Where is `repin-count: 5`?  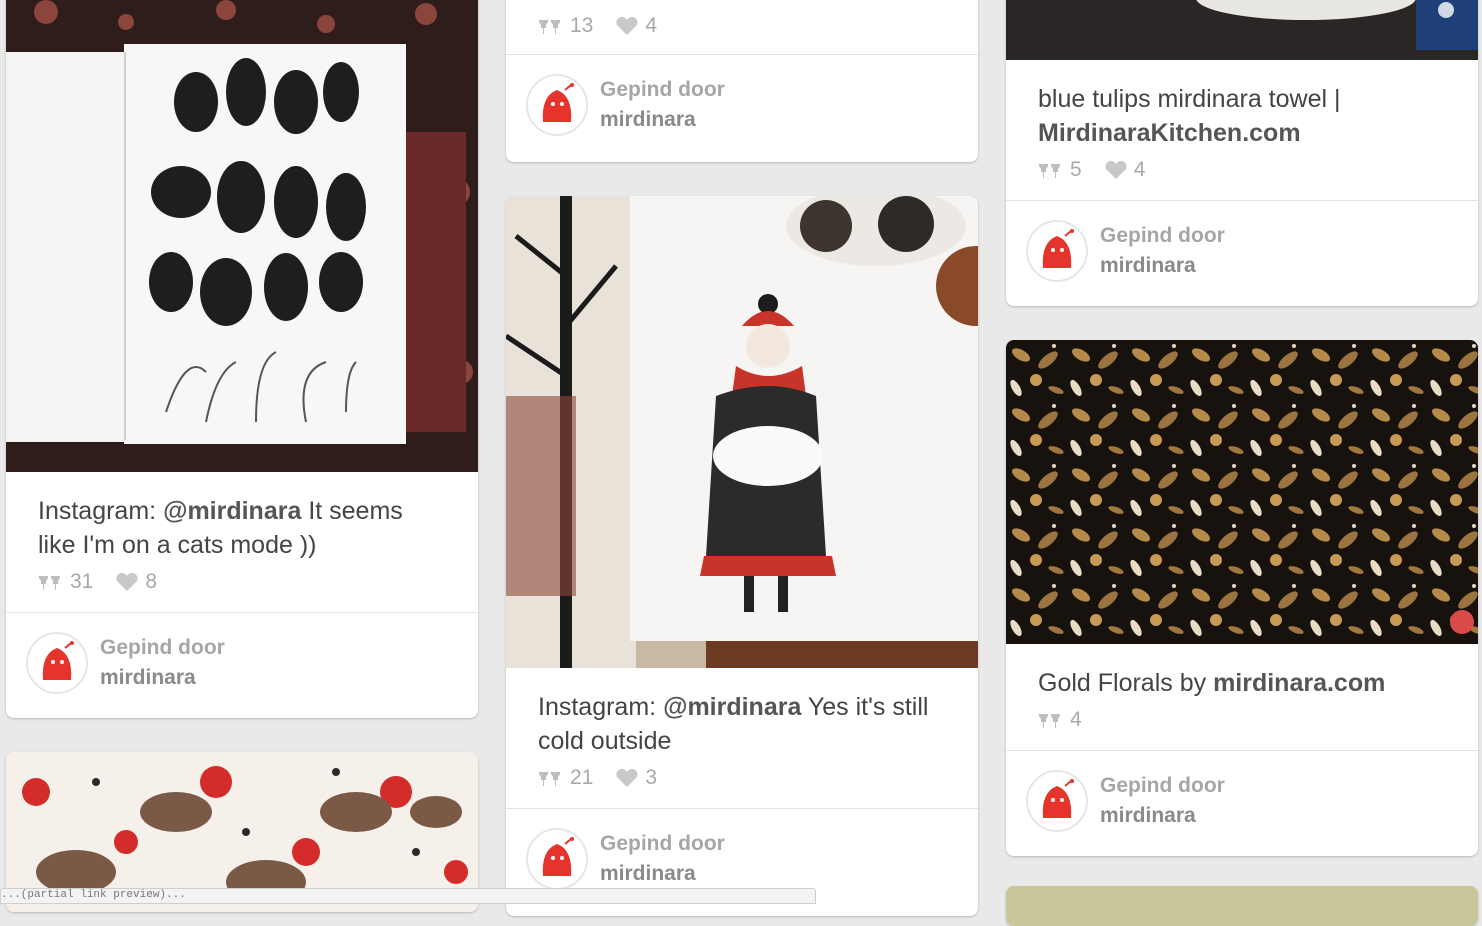
repin-count: 5 is located at coordinates (1060, 170).